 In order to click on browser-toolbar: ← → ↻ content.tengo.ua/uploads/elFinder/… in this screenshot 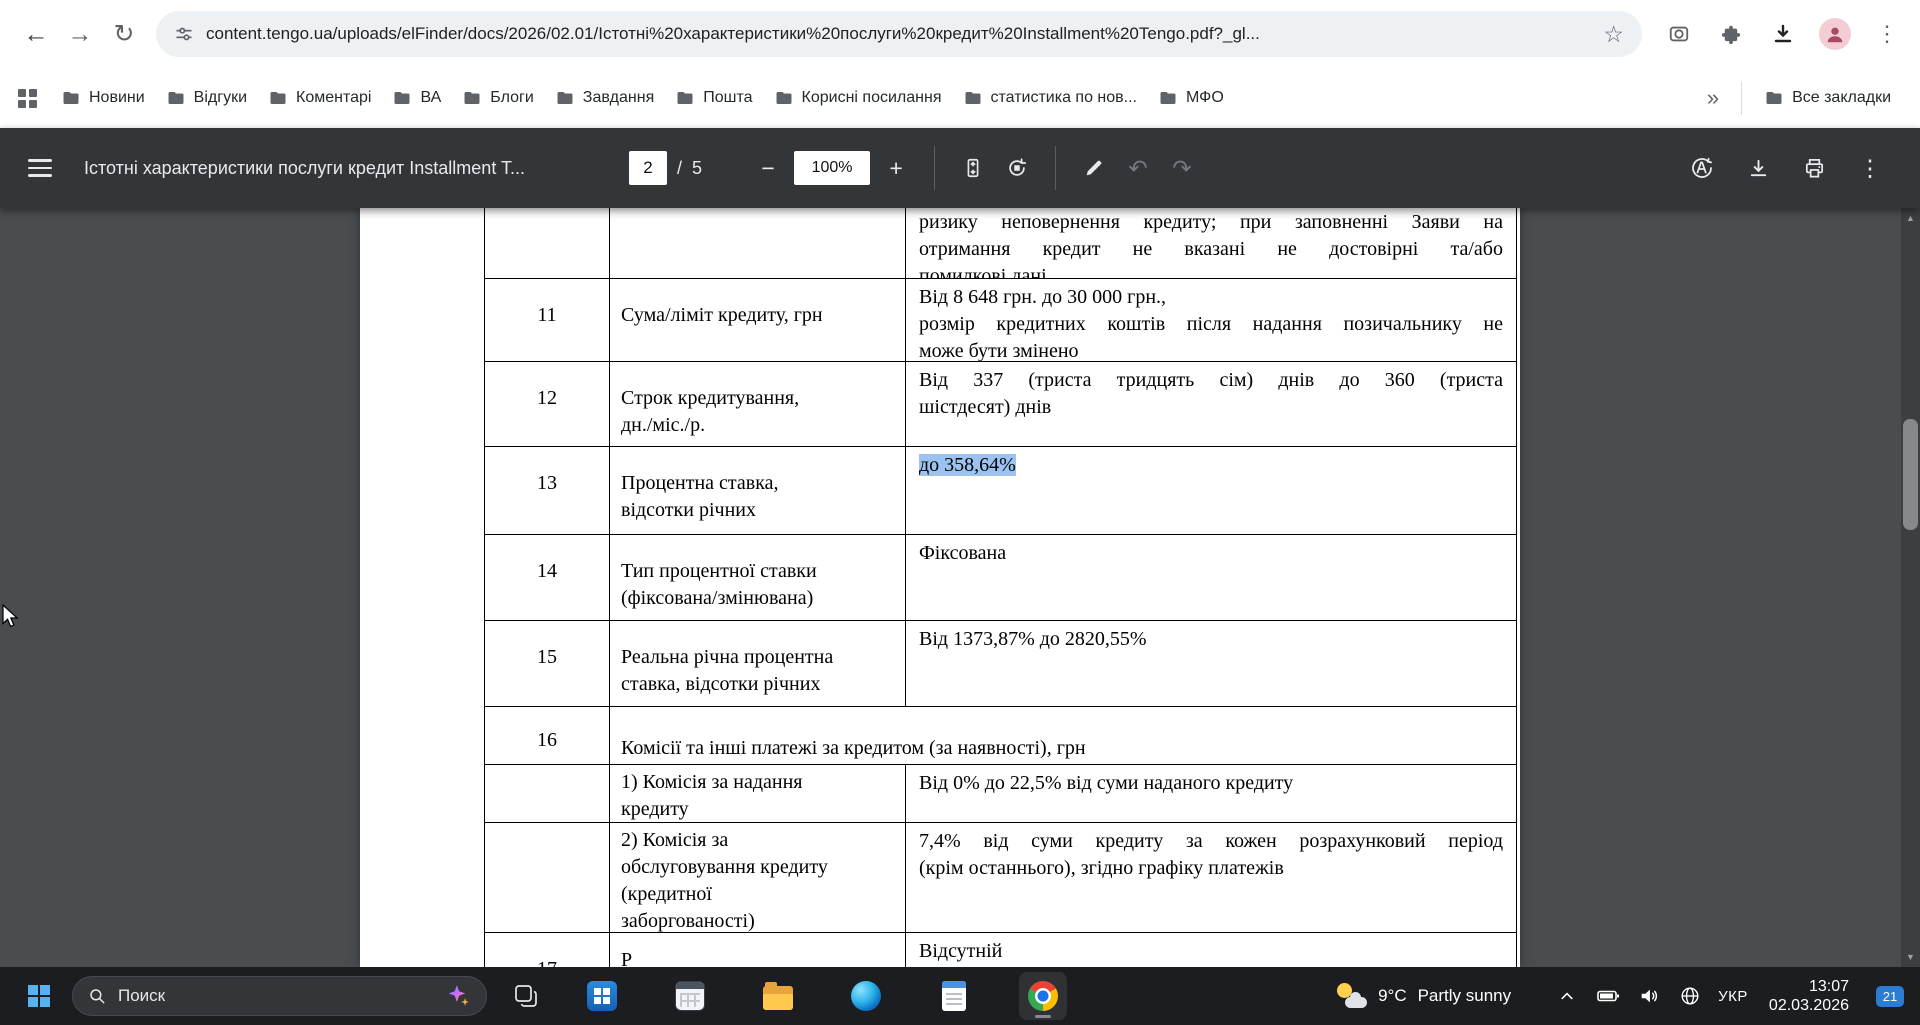, I will do `click(960, 34)`.